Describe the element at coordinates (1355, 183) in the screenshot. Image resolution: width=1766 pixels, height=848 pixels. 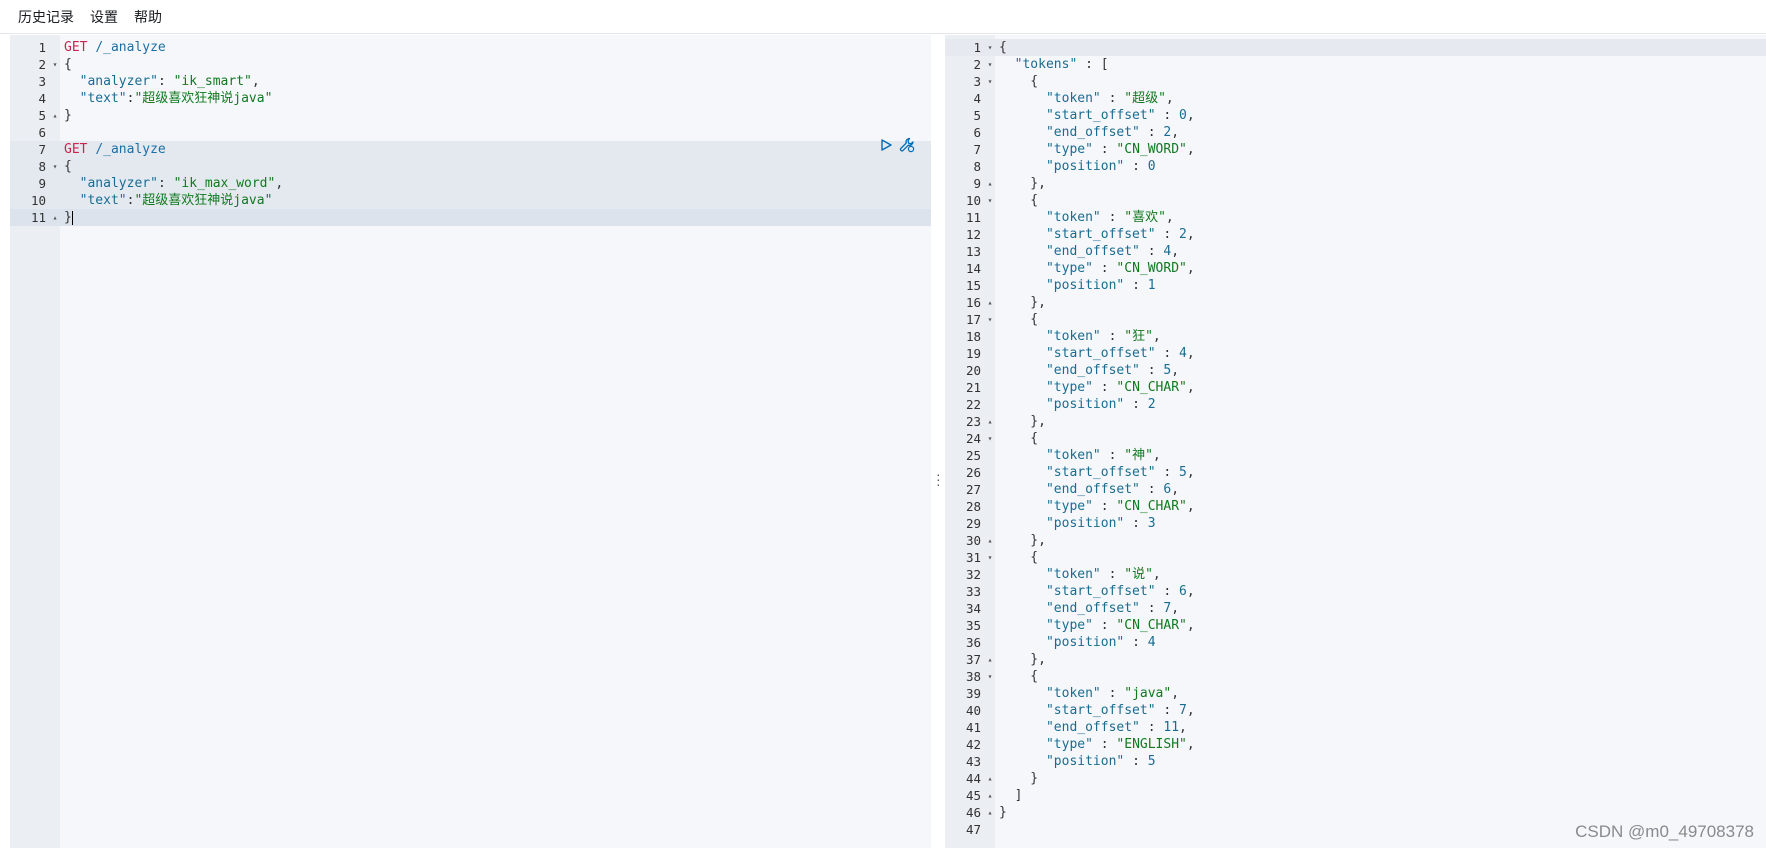
I see `code-line: 9 ▴ },` at that location.